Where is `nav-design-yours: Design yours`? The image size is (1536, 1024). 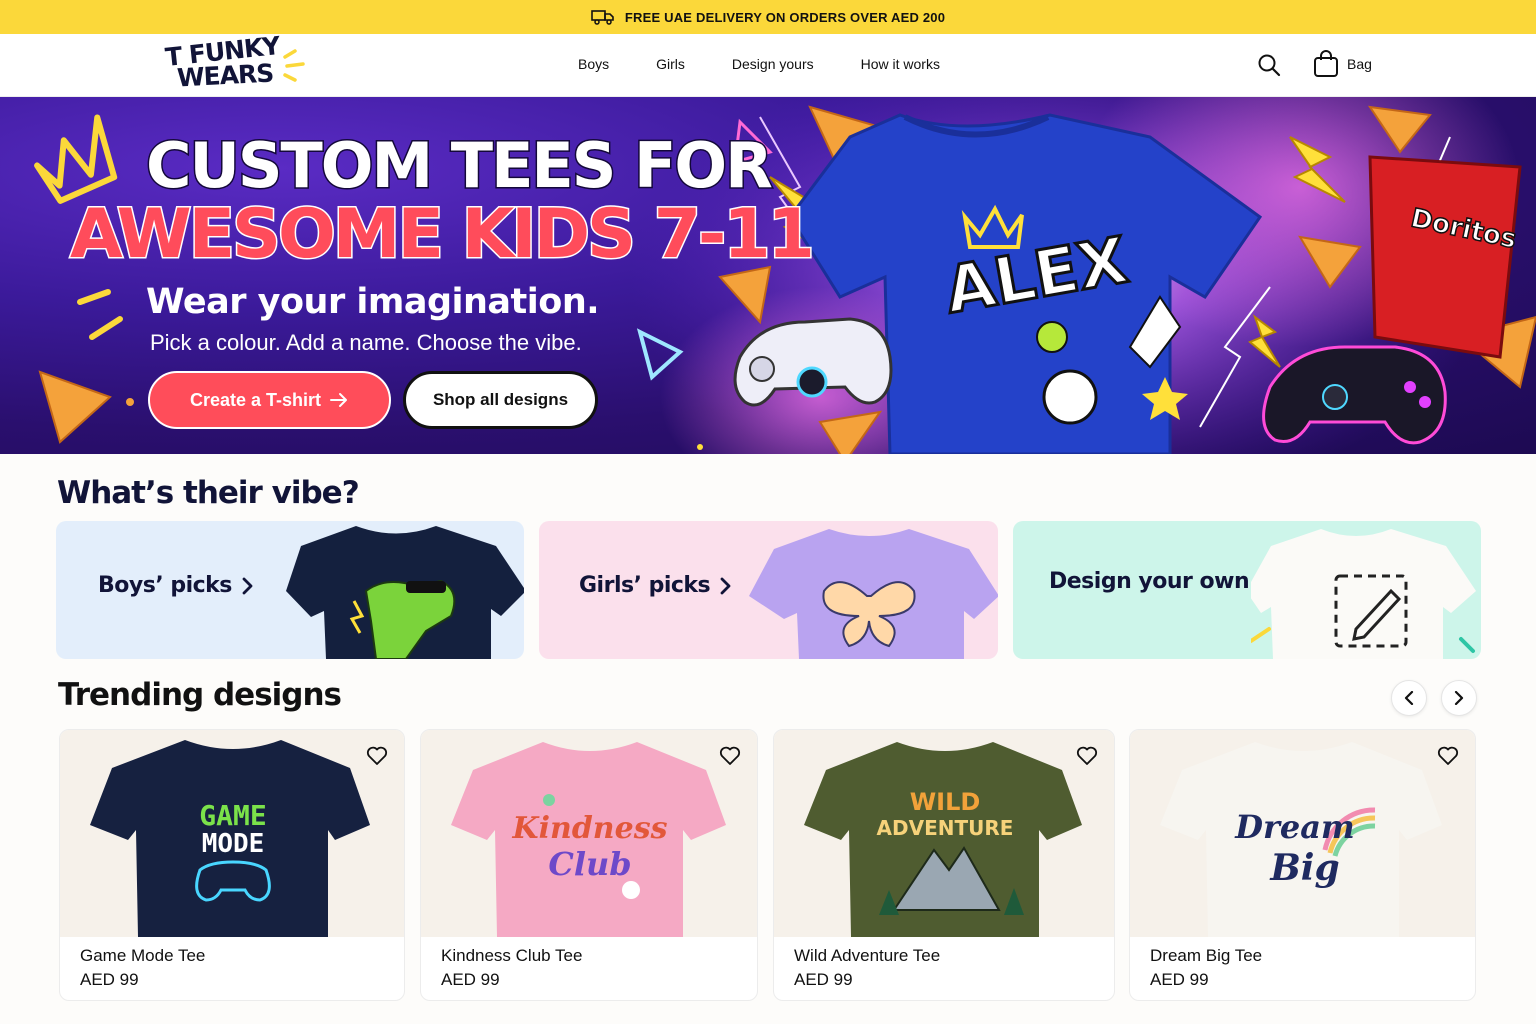 nav-design-yours: Design yours is located at coordinates (773, 64).